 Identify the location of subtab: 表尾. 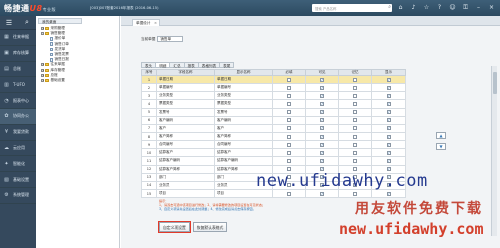
(227, 65).